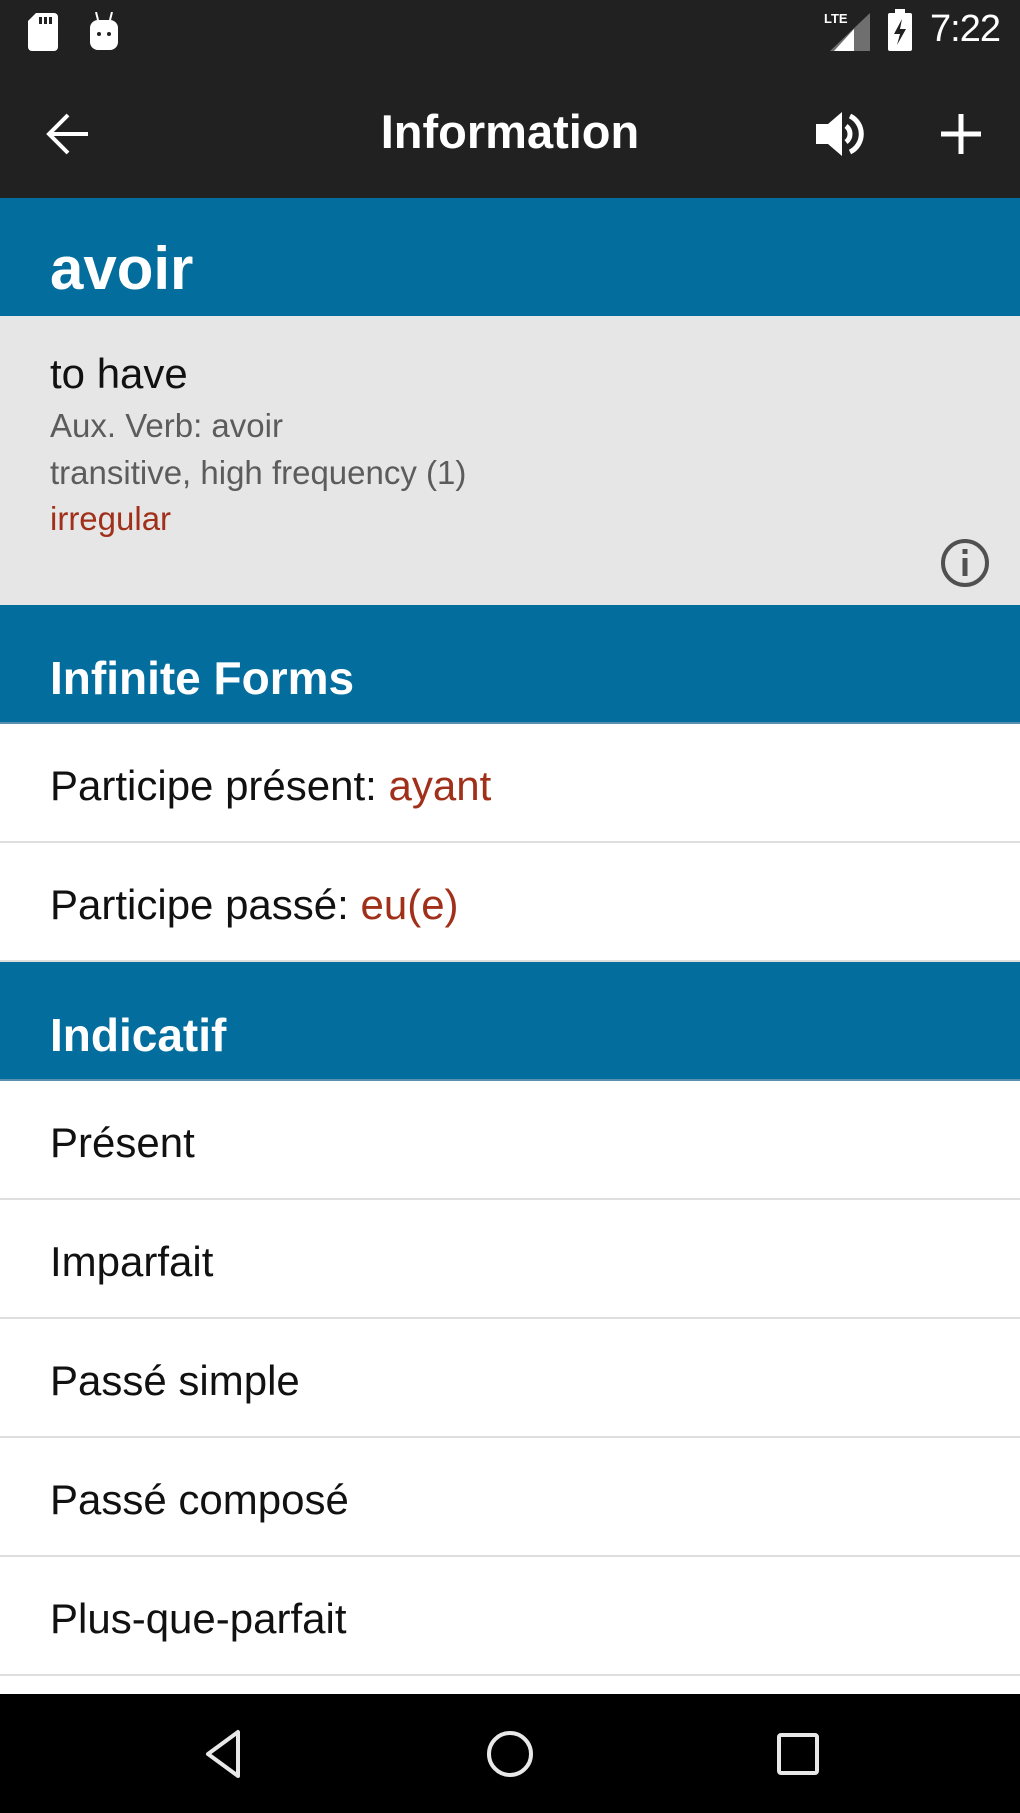 The height and width of the screenshot is (1813, 1020). I want to click on list-item: Participe présent: ayant, so click(510, 783).